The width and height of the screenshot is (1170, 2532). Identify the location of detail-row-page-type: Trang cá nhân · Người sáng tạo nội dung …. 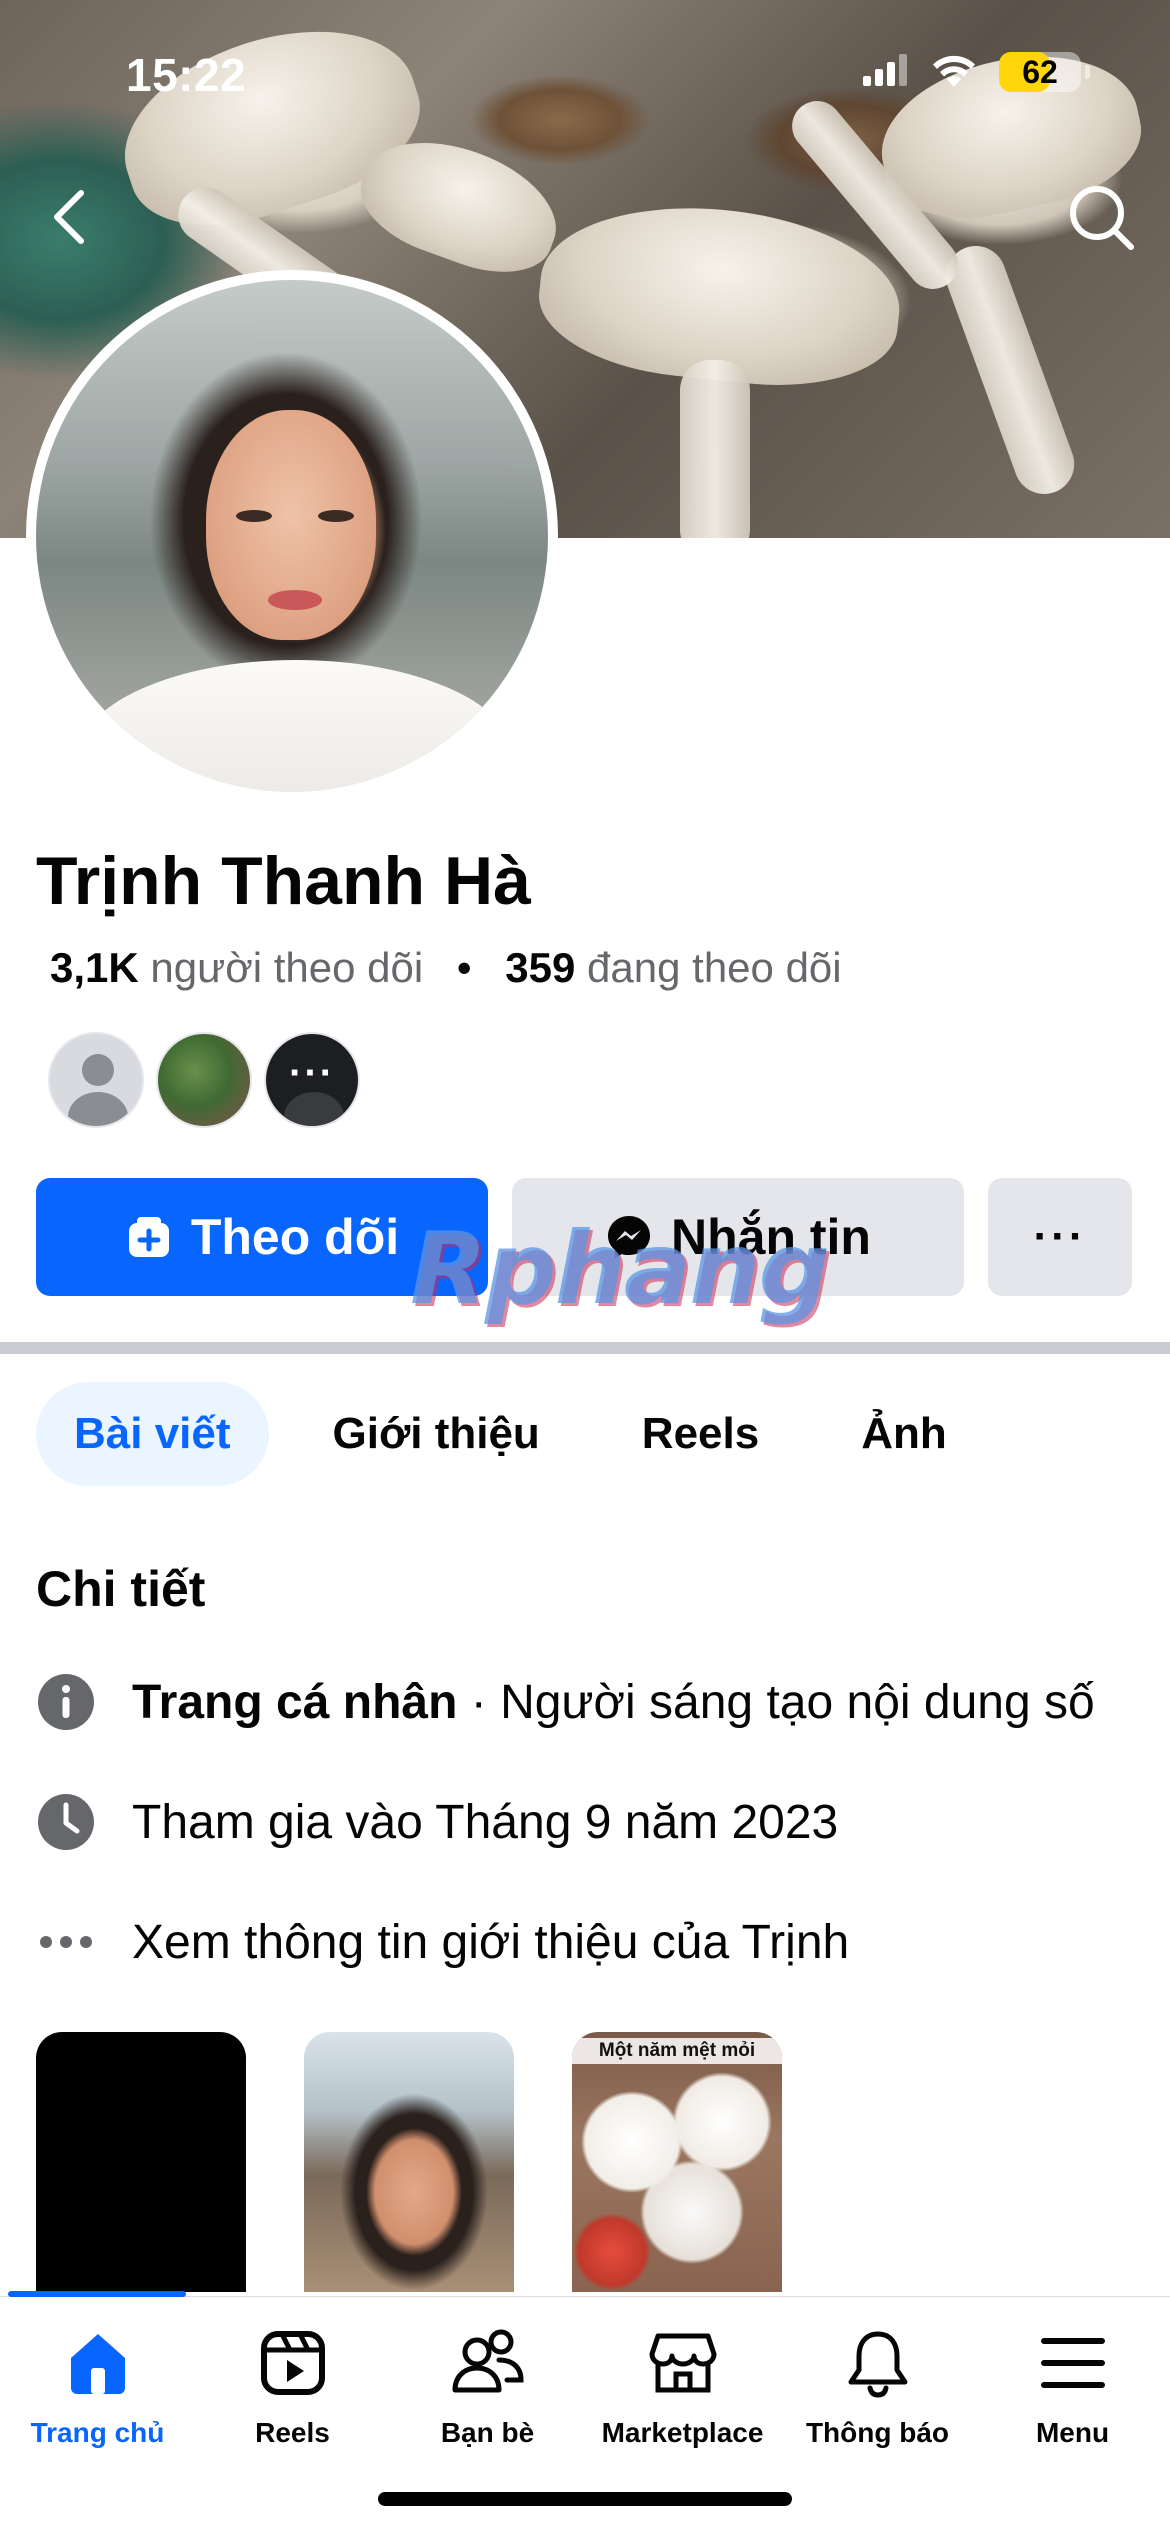
(565, 1702).